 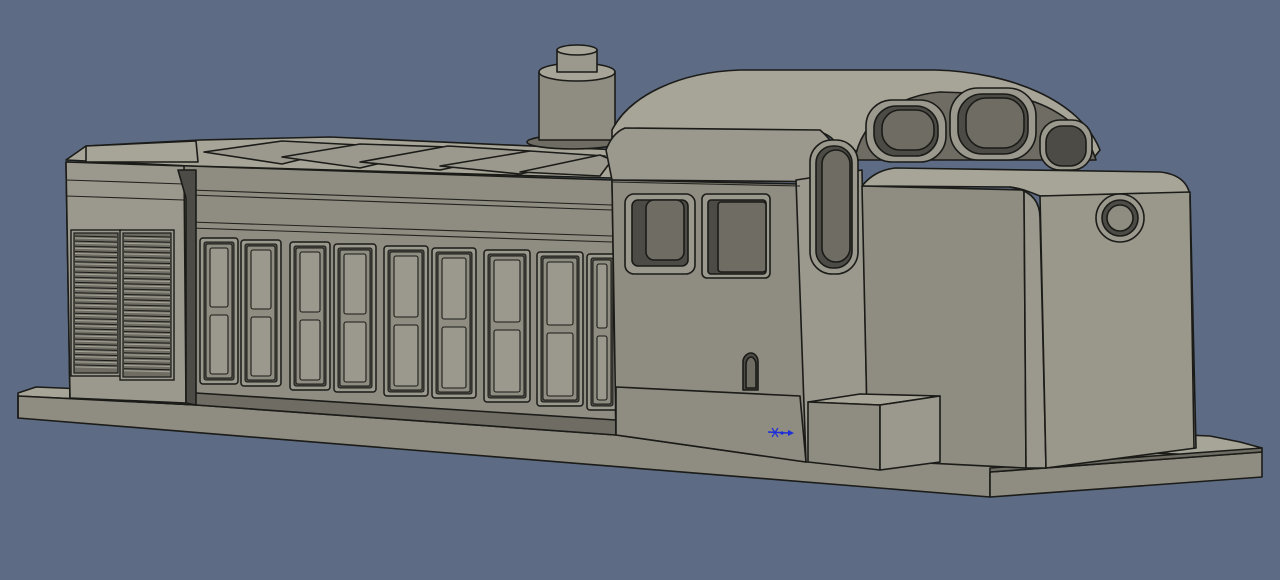 I want to click on cab-side-window, so click(x=834, y=207).